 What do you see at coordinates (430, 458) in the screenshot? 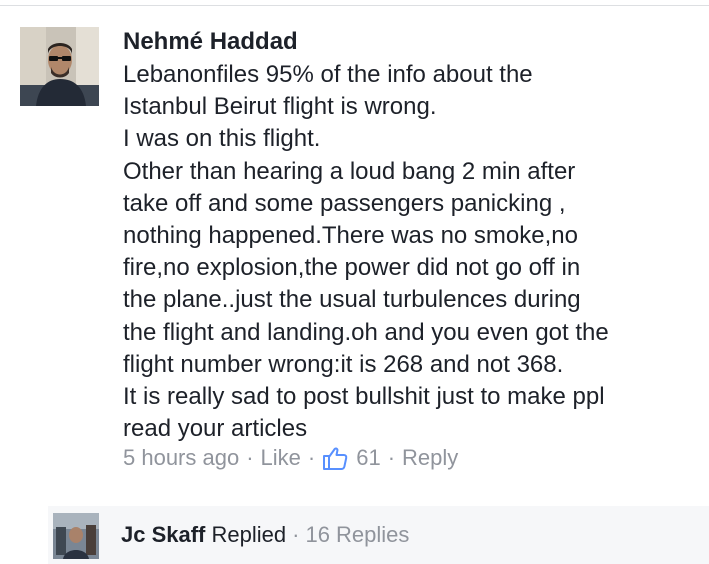
I see `reply-button: Reply` at bounding box center [430, 458].